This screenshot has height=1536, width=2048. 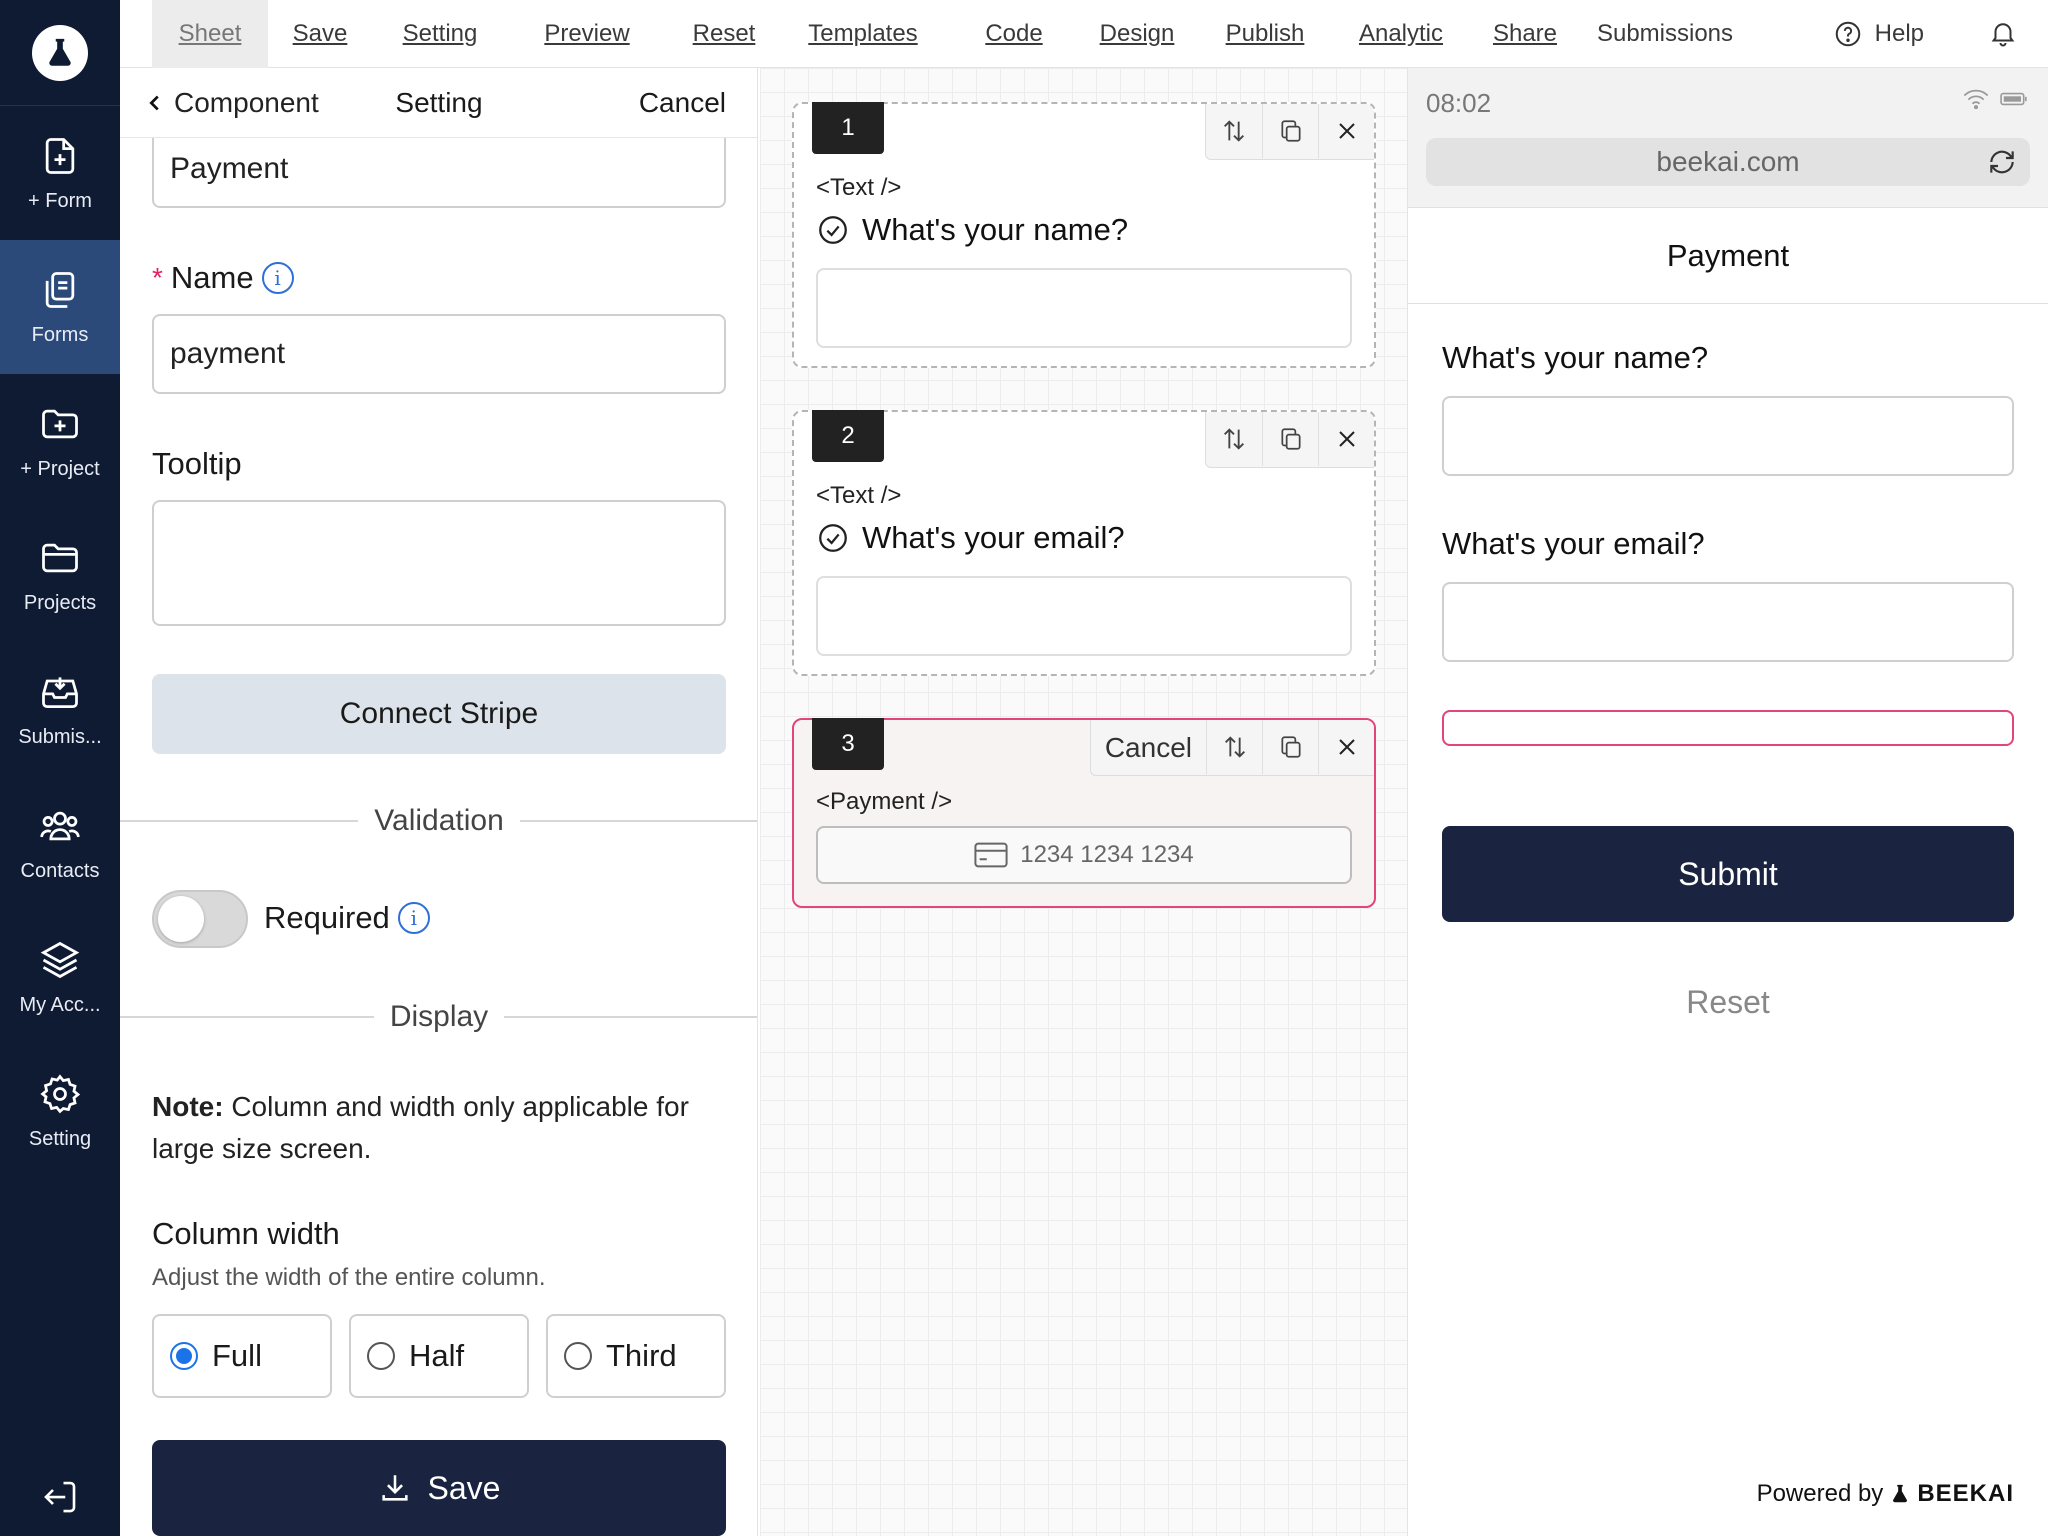 I want to click on sidebar-item-new-project: + Project, so click(x=60, y=441).